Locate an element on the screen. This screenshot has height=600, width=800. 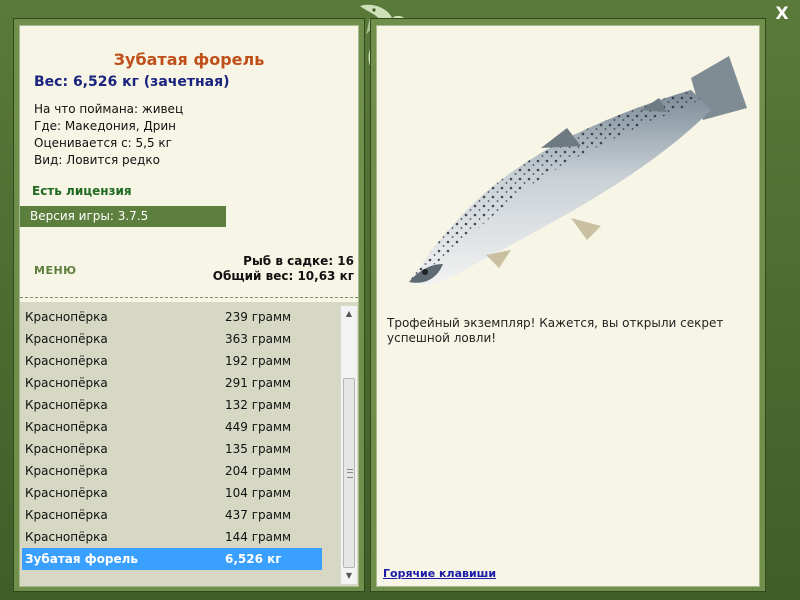
list-item-weight: 192 грамм is located at coordinates (258, 361).